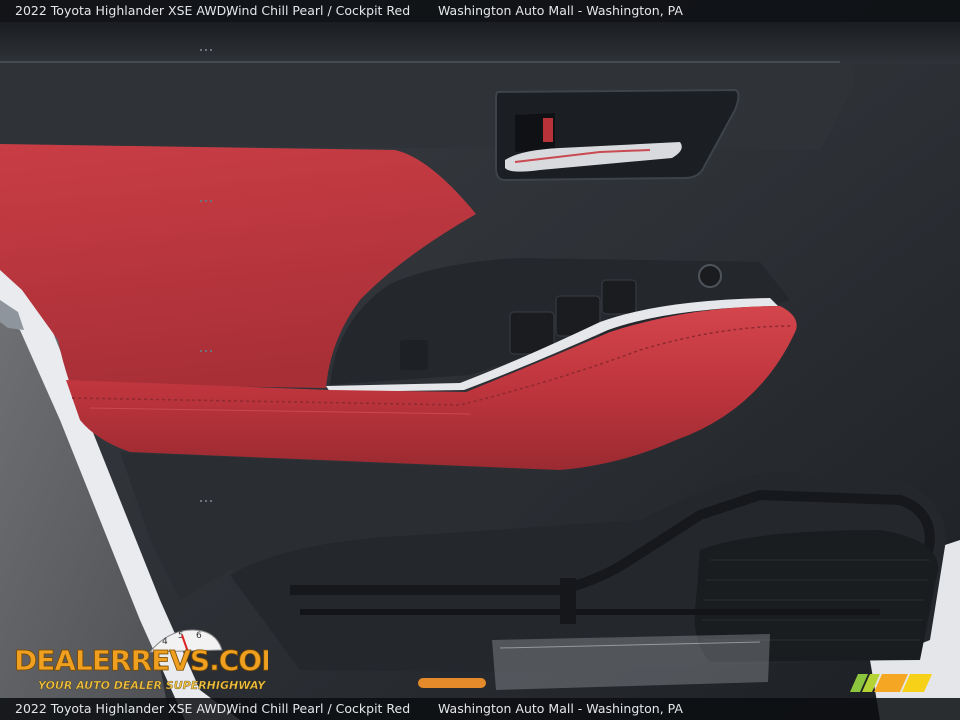  What do you see at coordinates (318, 10) in the screenshot?
I see `vehicle-colors: Wind Chill Pearl / Cockpit Red` at bounding box center [318, 10].